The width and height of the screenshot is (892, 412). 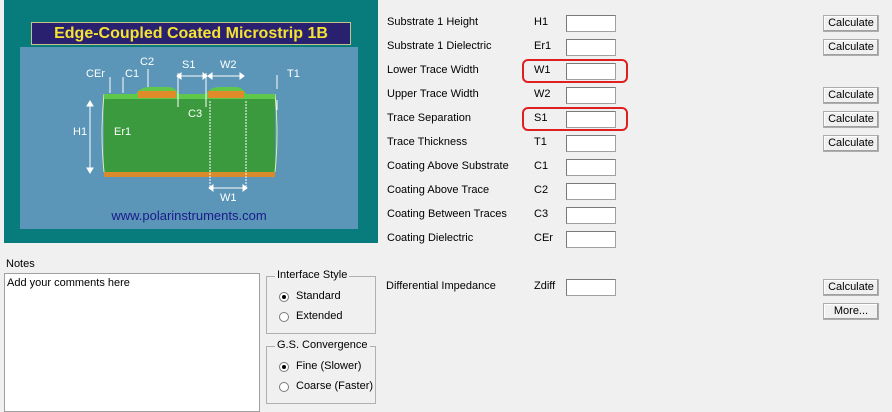 What do you see at coordinates (851, 23) in the screenshot?
I see `calculate-substrate-1-height-button: Calculate` at bounding box center [851, 23].